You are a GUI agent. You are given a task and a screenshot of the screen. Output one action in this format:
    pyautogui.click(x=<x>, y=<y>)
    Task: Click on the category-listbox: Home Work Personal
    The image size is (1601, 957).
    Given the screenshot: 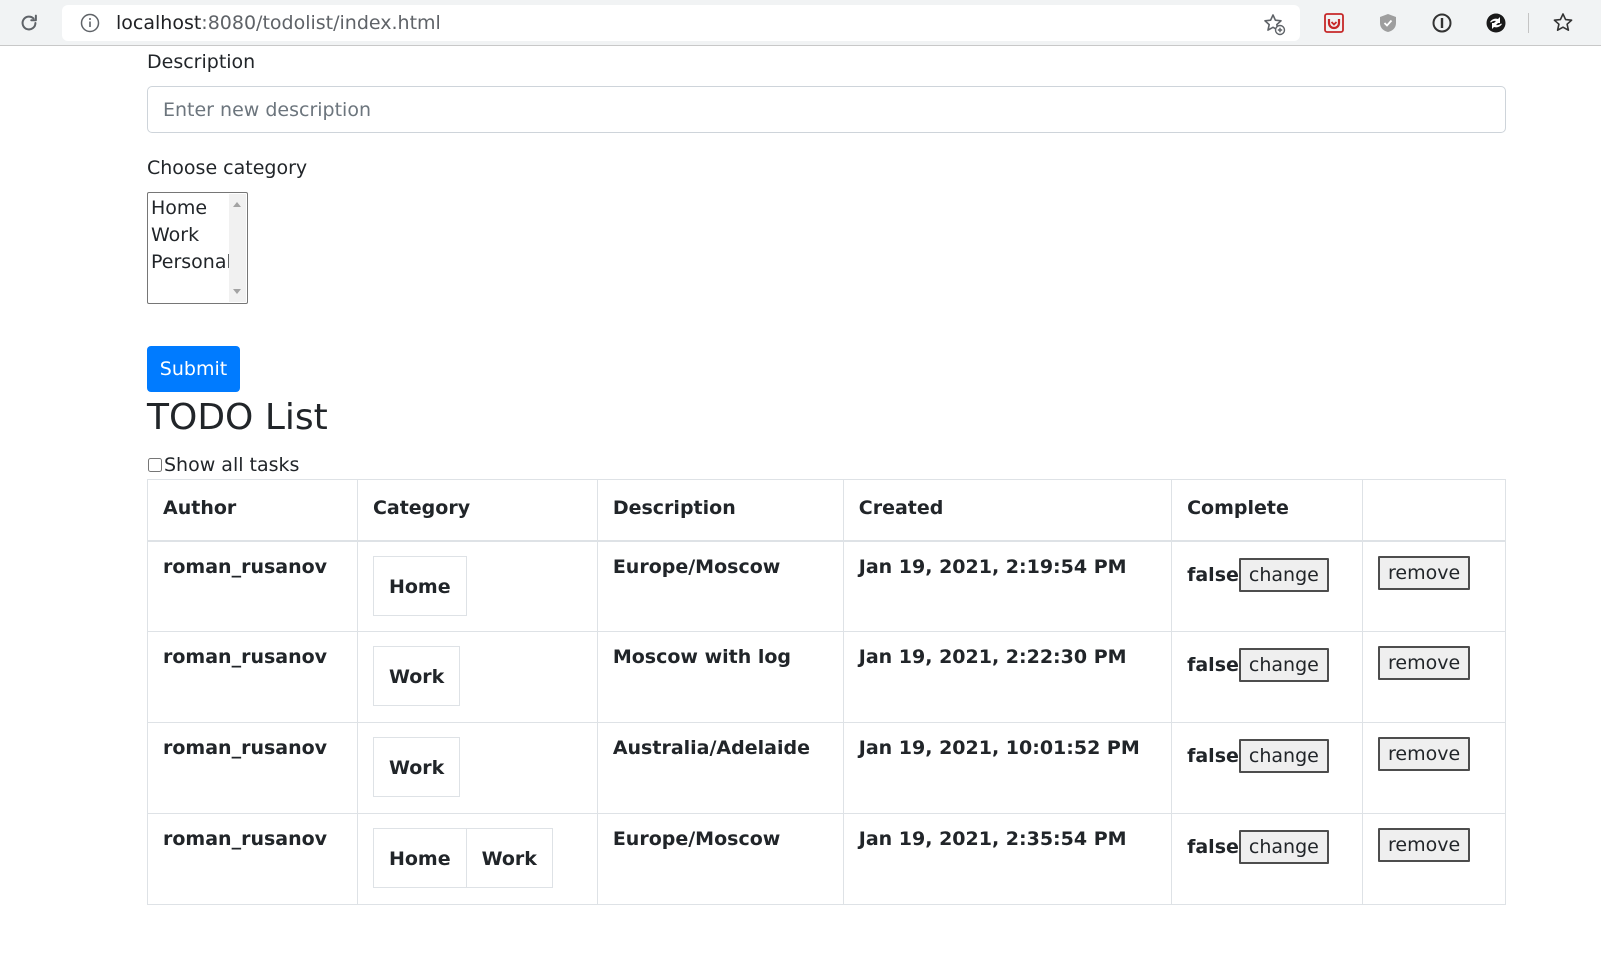 What is the action you would take?
    pyautogui.click(x=197, y=248)
    